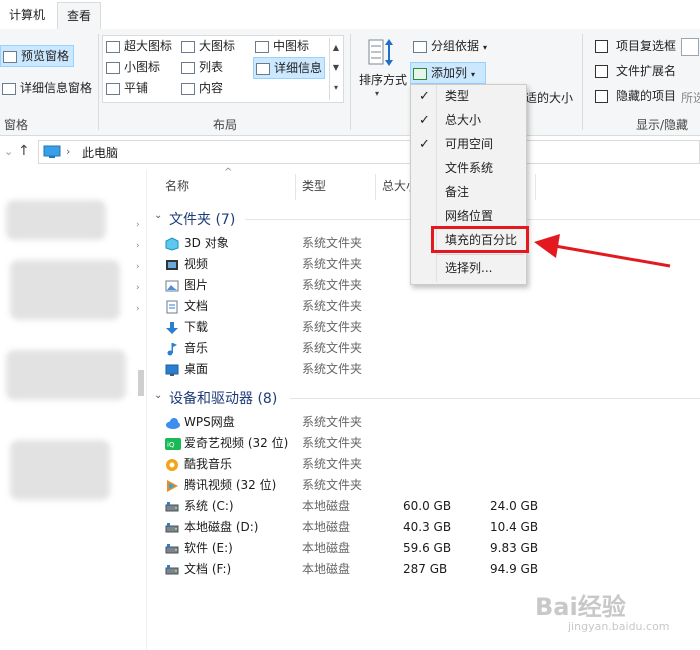 The height and width of the screenshot is (650, 700). What do you see at coordinates (467, 144) in the screenshot?
I see `menu-item-column-option: ✓ 可用空间` at bounding box center [467, 144].